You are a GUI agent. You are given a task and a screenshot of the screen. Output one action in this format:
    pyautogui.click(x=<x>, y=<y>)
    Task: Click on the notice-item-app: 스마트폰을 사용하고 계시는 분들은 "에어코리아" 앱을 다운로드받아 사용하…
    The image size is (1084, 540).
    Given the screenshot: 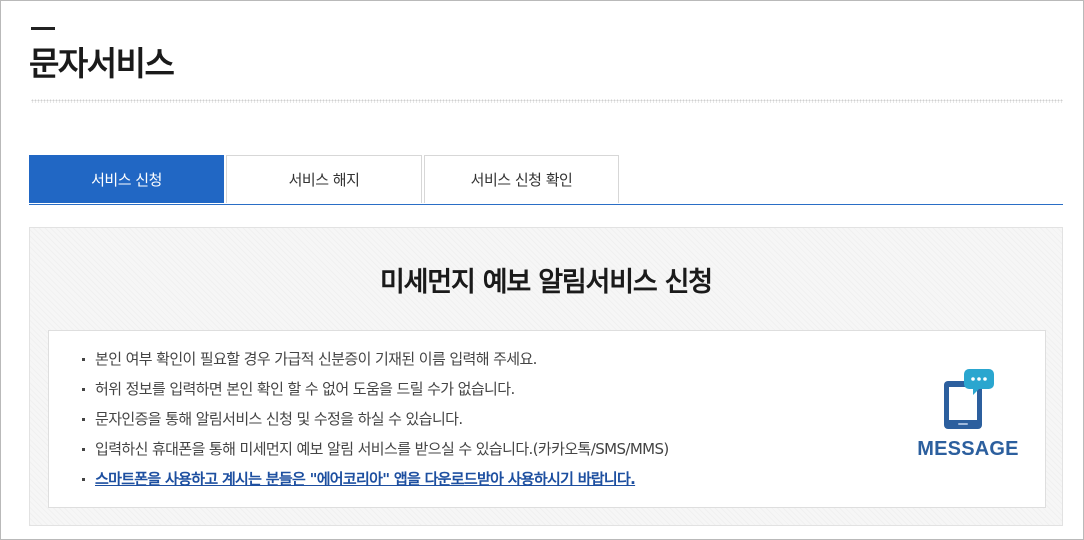 What is the action you would take?
    pyautogui.click(x=375, y=482)
    